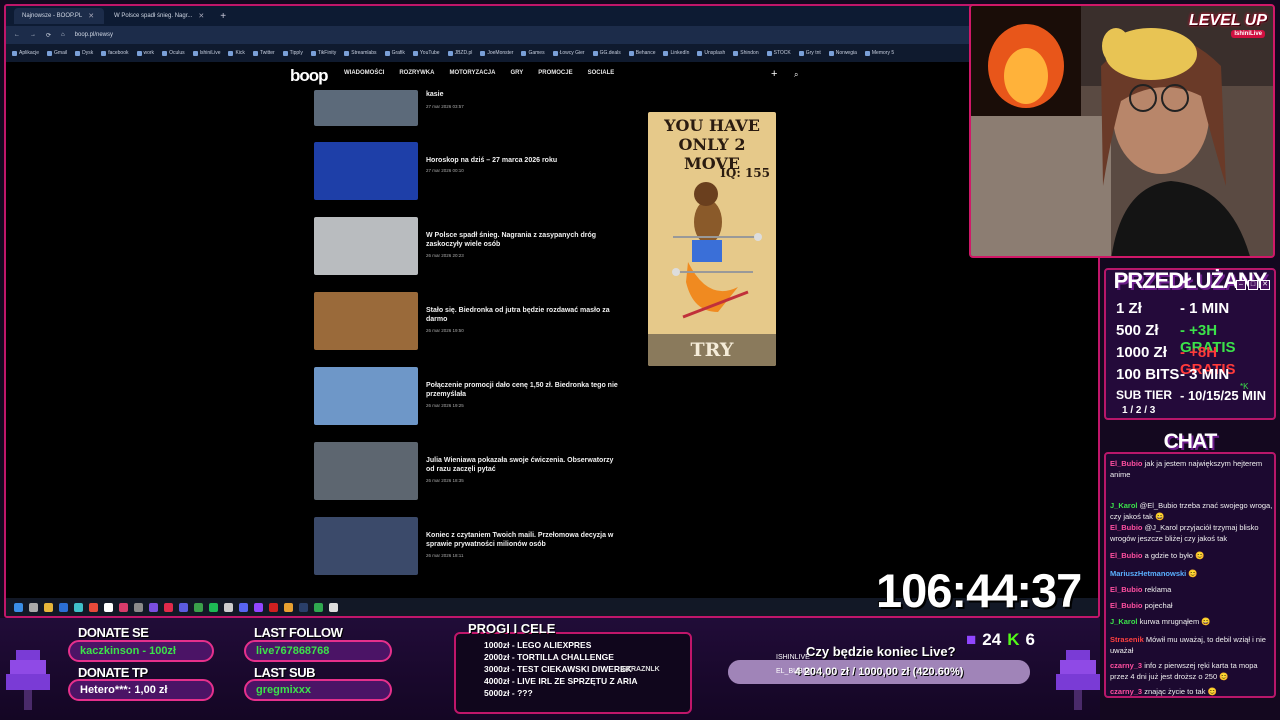  Describe the element at coordinates (48, 607) in the screenshot. I see `folder-icon` at that location.